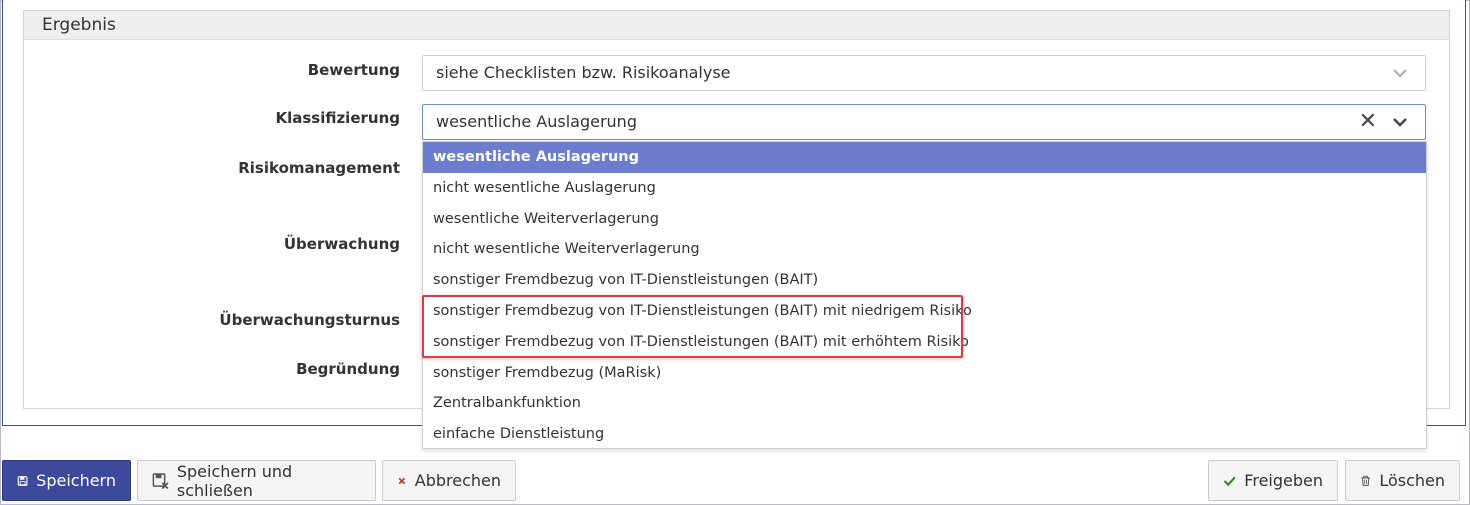 This screenshot has width=1470, height=505. Describe the element at coordinates (924, 373) in the screenshot. I see `dropdown-option: sonstiger Fremdbezug (MaRisk)` at that location.